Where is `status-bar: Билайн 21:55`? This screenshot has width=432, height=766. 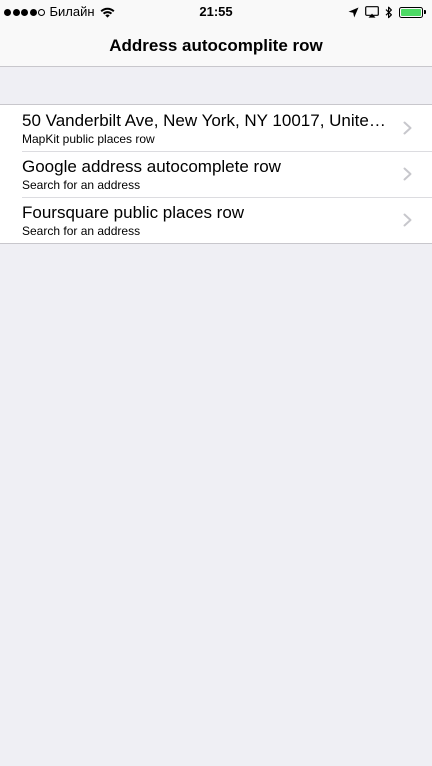
status-bar: Билайн 21:55 is located at coordinates (216, 12).